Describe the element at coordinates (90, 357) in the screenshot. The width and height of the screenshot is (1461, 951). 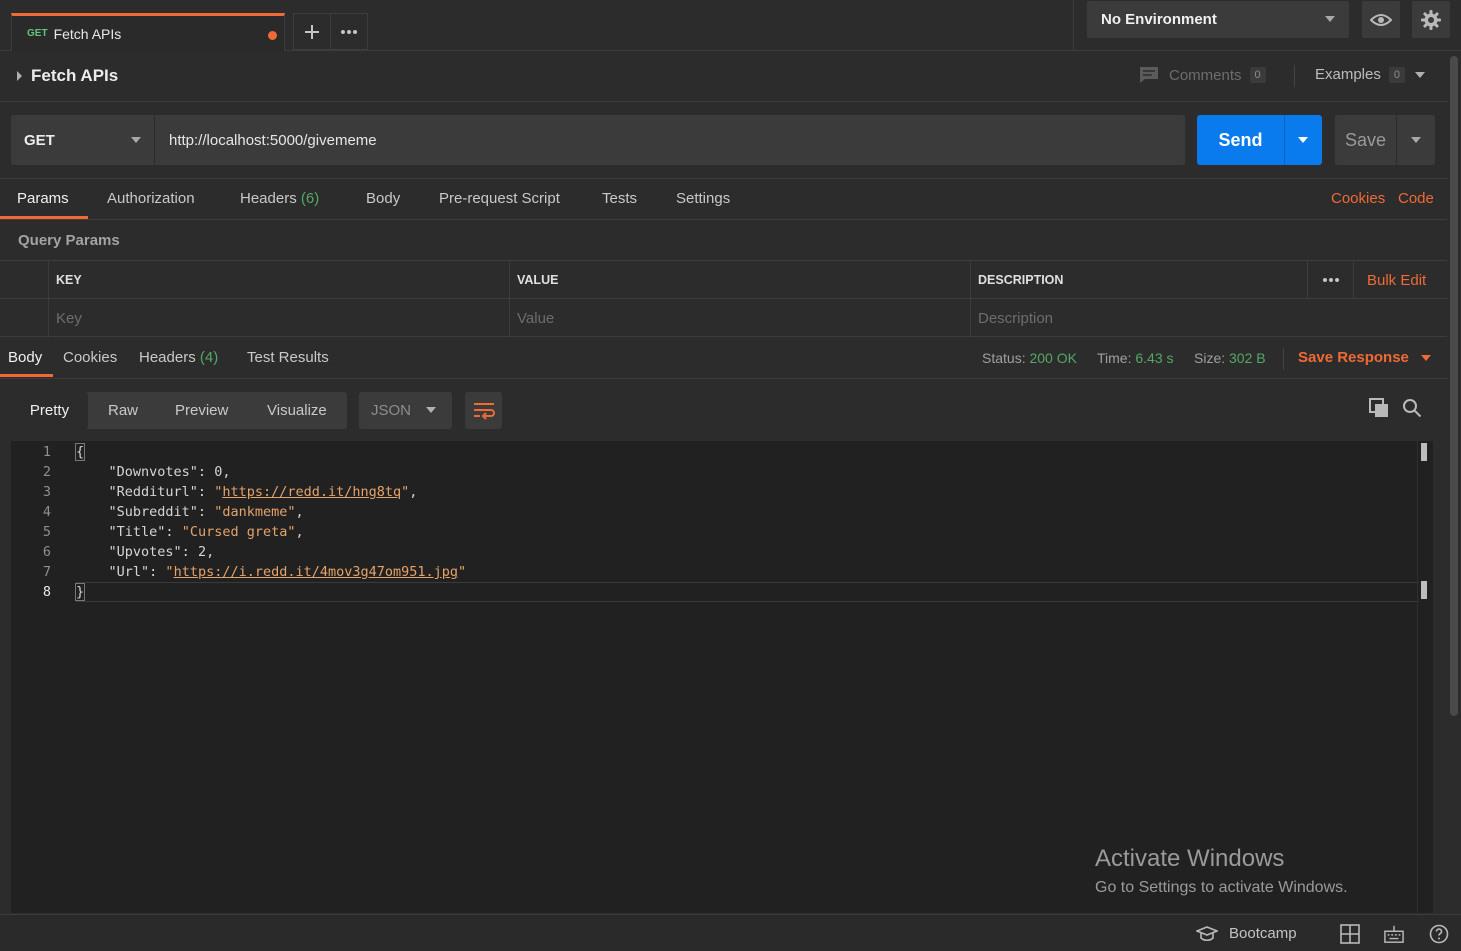
I see `response-tab-cookies: Cookies` at that location.